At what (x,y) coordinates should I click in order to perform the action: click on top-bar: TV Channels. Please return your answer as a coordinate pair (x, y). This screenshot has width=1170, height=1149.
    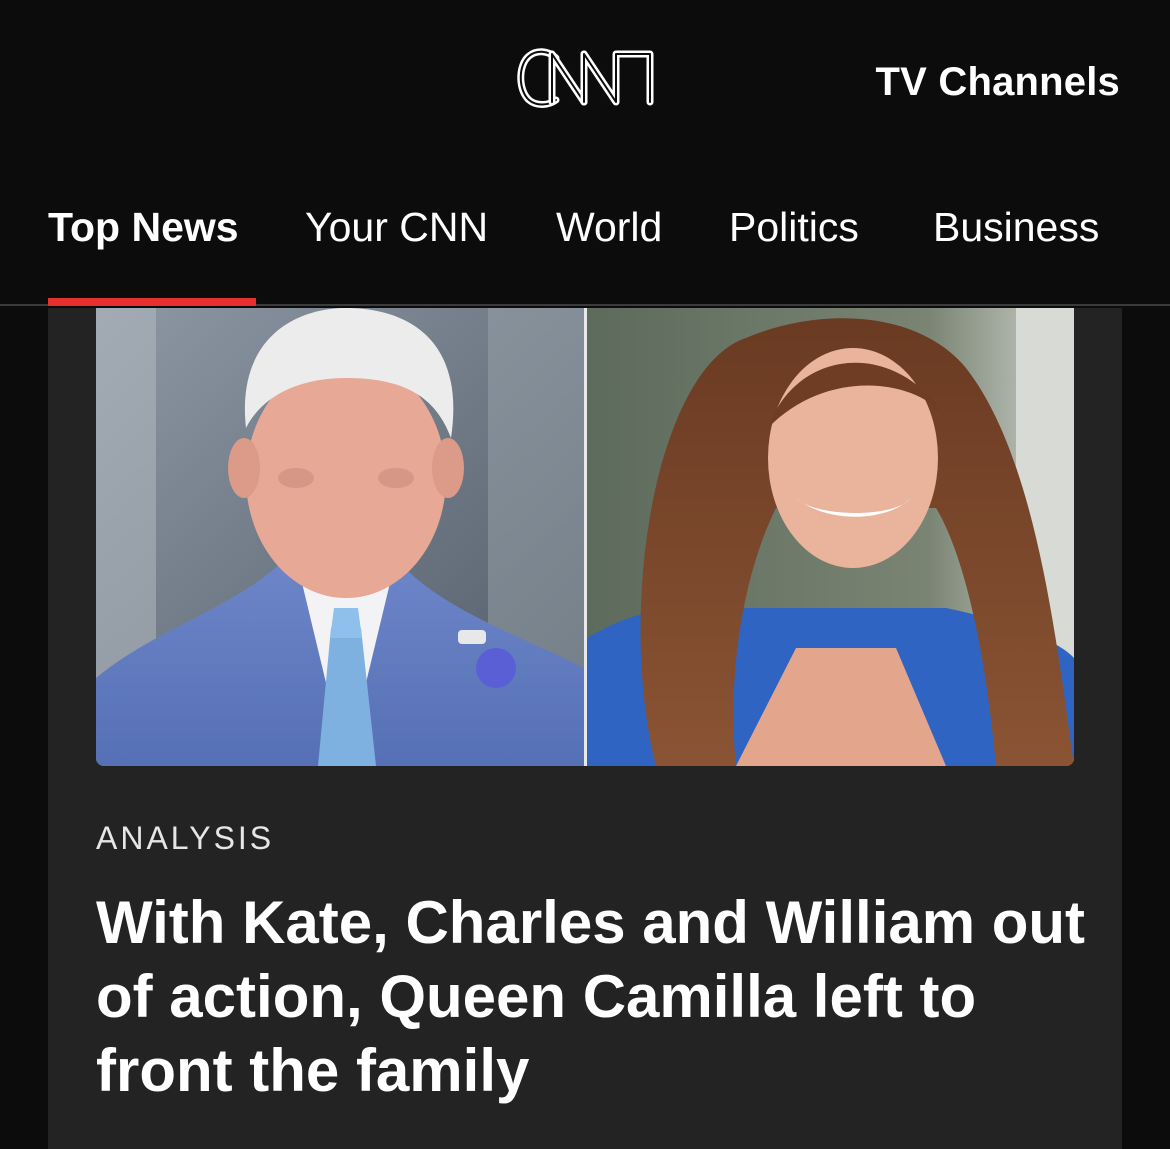
    Looking at the image, I should click on (585, 80).